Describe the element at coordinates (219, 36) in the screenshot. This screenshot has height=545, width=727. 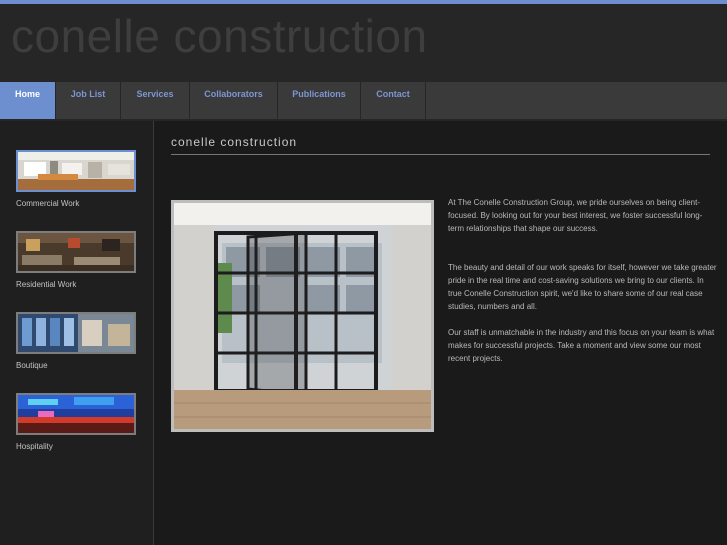
I see `site-logo: conelle construction` at that location.